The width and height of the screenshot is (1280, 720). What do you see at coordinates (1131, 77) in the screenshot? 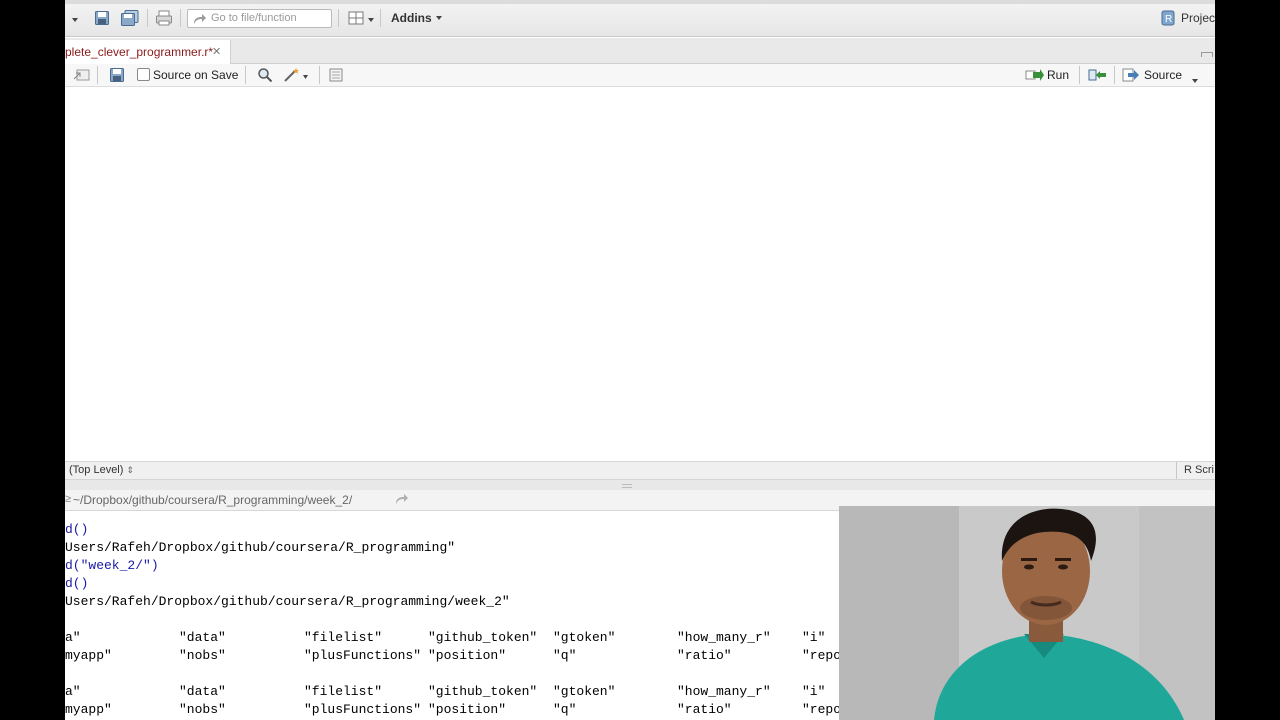
I see `source-icon` at bounding box center [1131, 77].